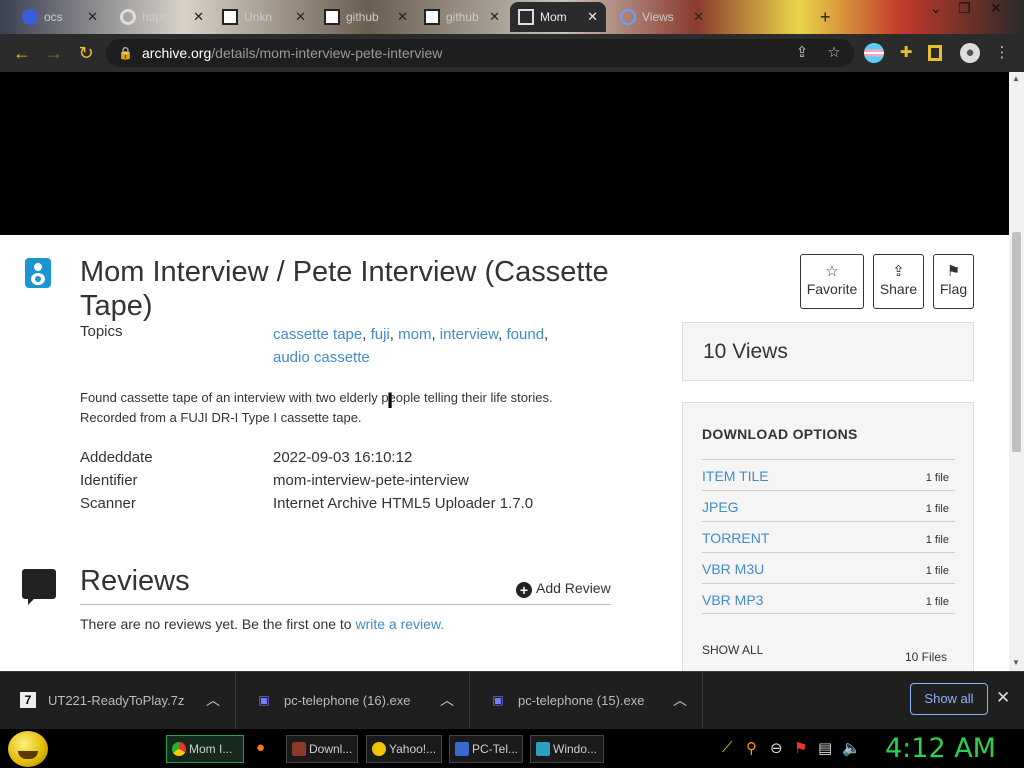  I want to click on restore-icon: ❐, so click(964, 8).